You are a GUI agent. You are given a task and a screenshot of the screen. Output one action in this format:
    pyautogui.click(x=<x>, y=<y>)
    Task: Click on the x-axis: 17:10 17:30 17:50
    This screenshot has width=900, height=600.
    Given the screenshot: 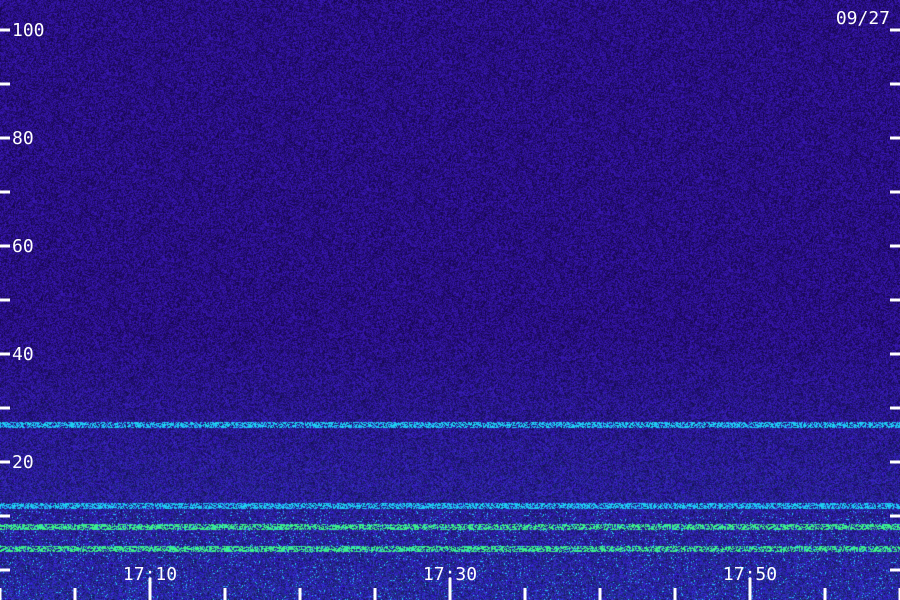 What is the action you would take?
    pyautogui.click(x=450, y=582)
    